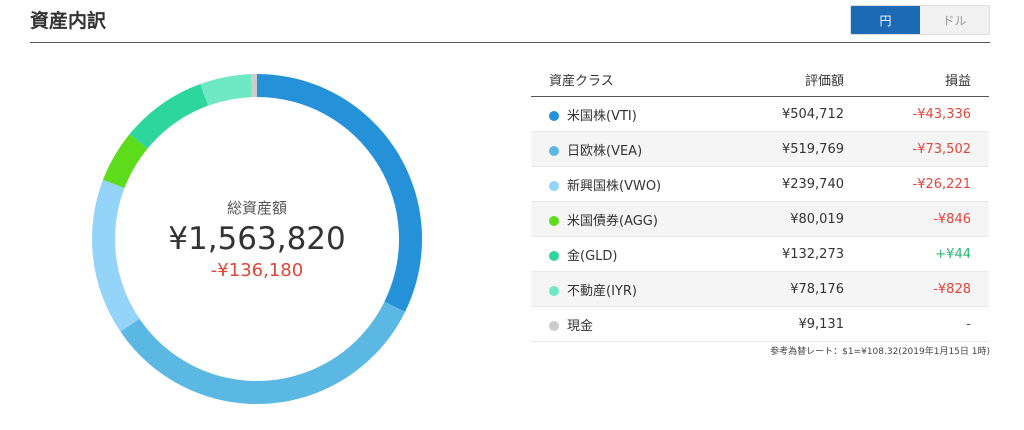 The image size is (1024, 430). I want to click on asset-class-cell: 現金, so click(631, 324).